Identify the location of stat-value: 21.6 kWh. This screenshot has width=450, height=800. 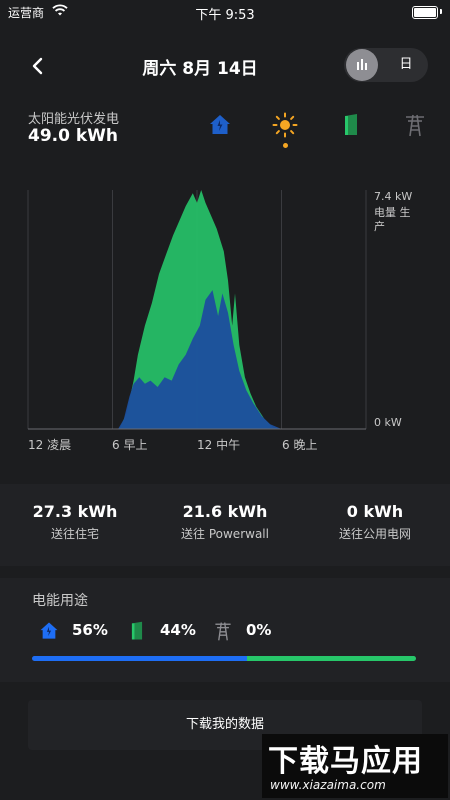
(225, 511).